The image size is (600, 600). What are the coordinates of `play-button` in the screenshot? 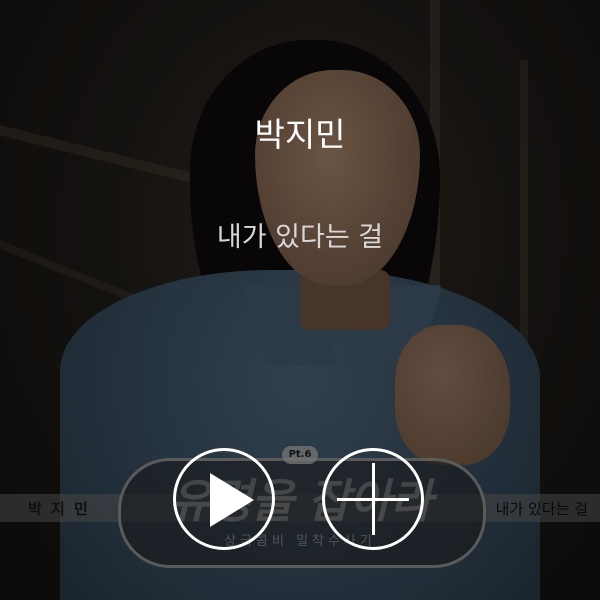 It's located at (224, 499).